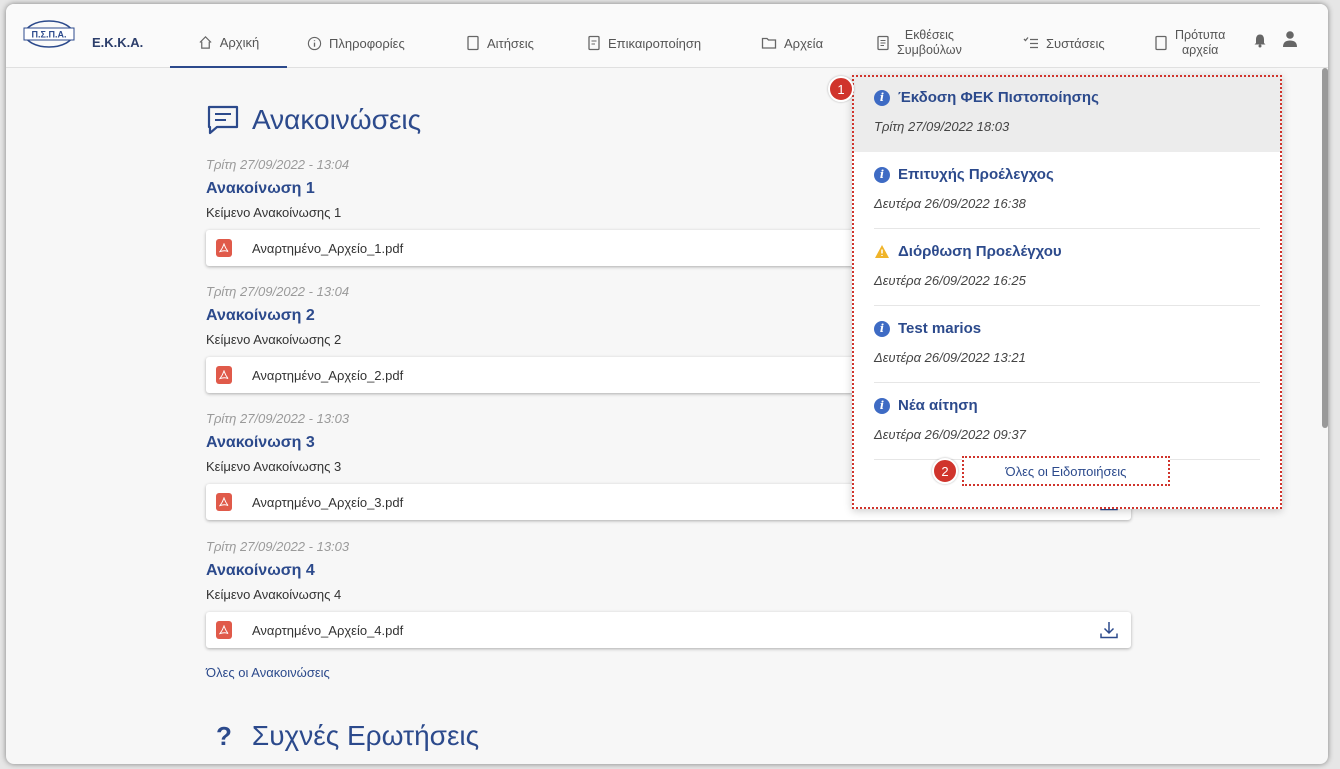  Describe the element at coordinates (976, 174) in the screenshot. I see `notification-title: Επιτυχής Προέλεγχος` at that location.